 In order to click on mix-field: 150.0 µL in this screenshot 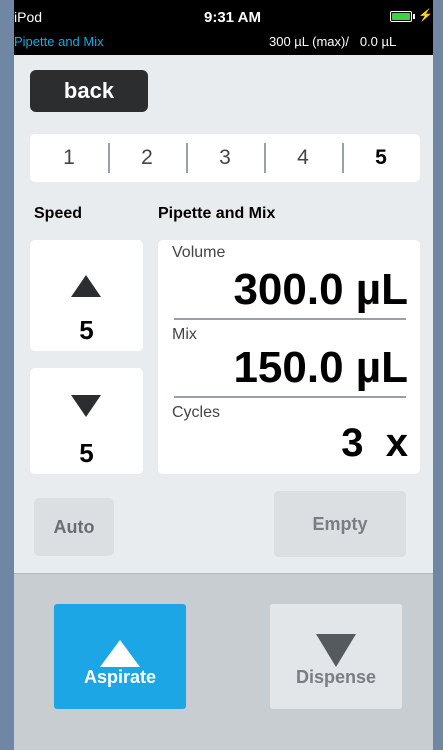, I will do `click(320, 368)`.